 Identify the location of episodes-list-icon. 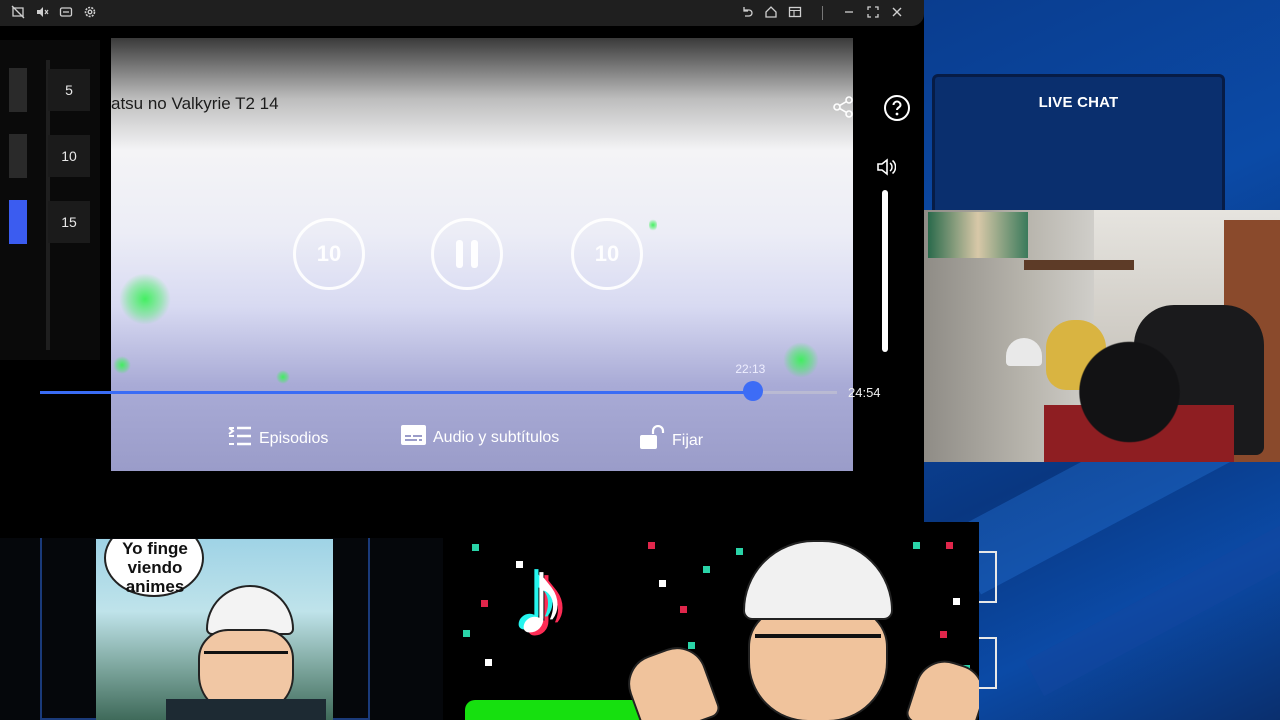
(240, 438).